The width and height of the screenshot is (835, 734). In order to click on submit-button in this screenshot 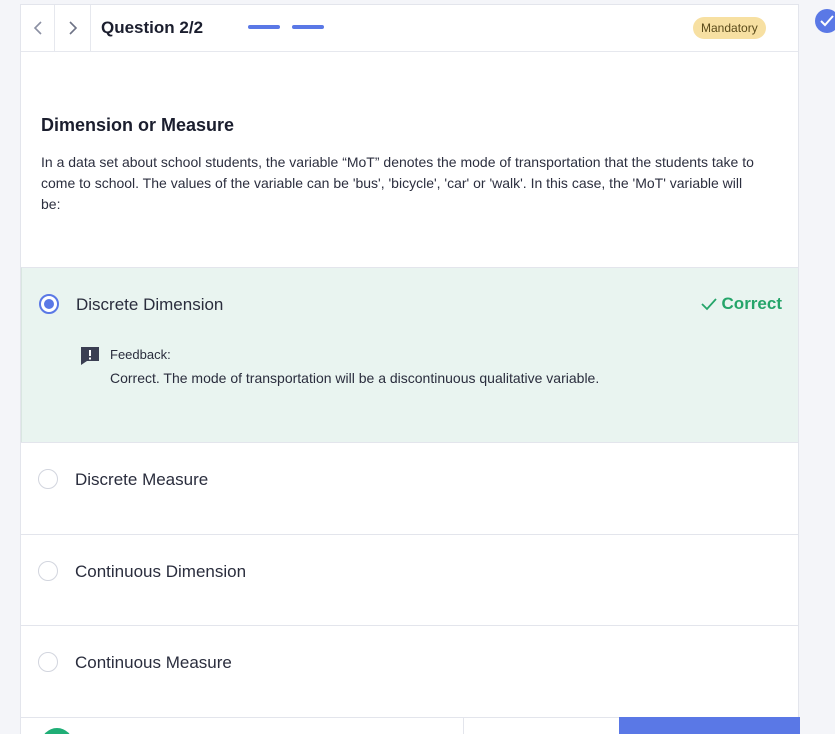, I will do `click(709, 725)`.